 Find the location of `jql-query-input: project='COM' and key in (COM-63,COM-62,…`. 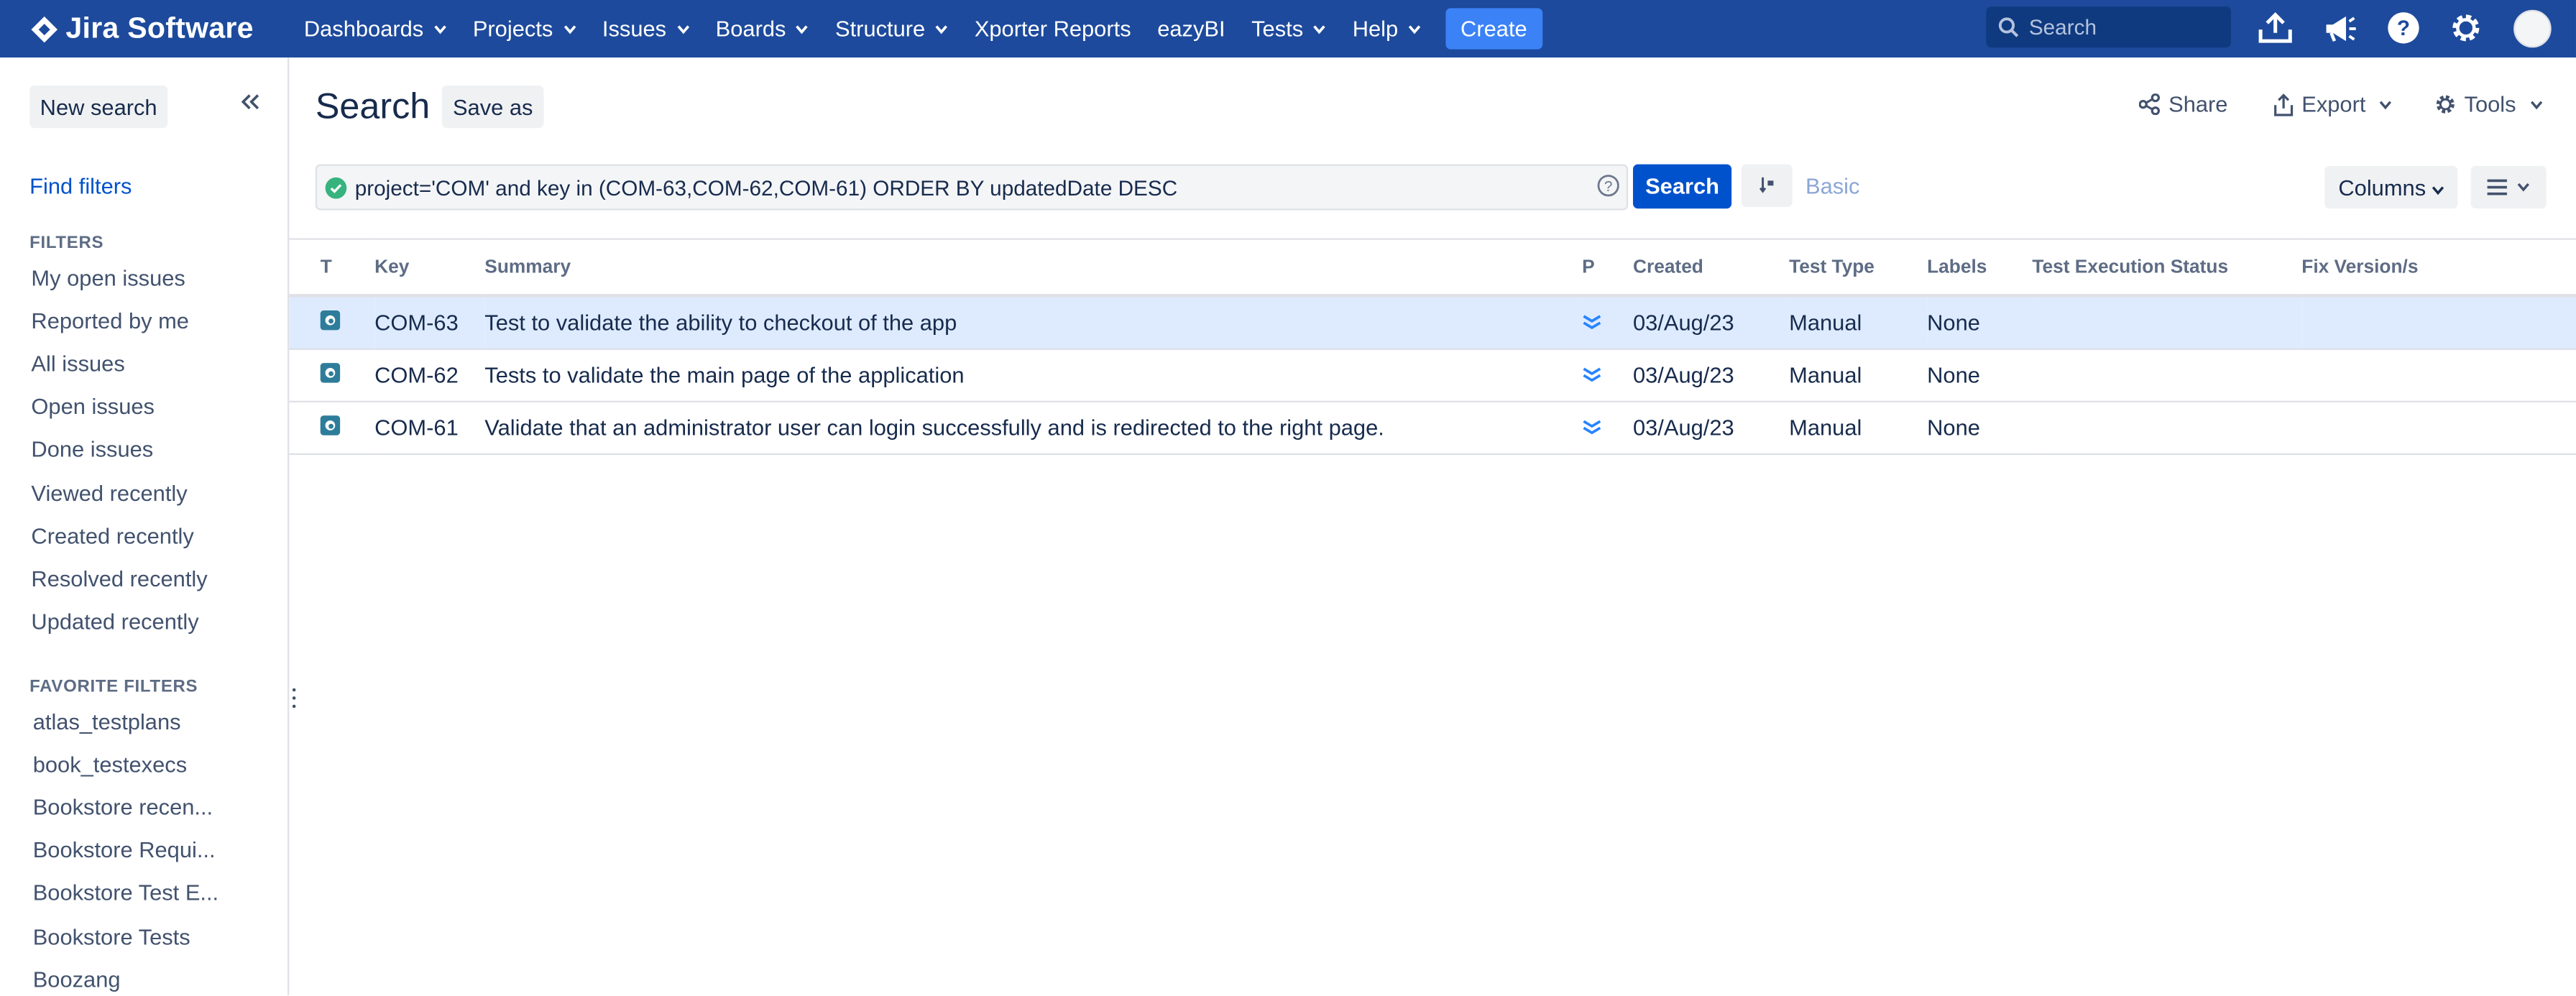

jql-query-input: project='COM' and key in (COM-63,COM-62,… is located at coordinates (972, 187).